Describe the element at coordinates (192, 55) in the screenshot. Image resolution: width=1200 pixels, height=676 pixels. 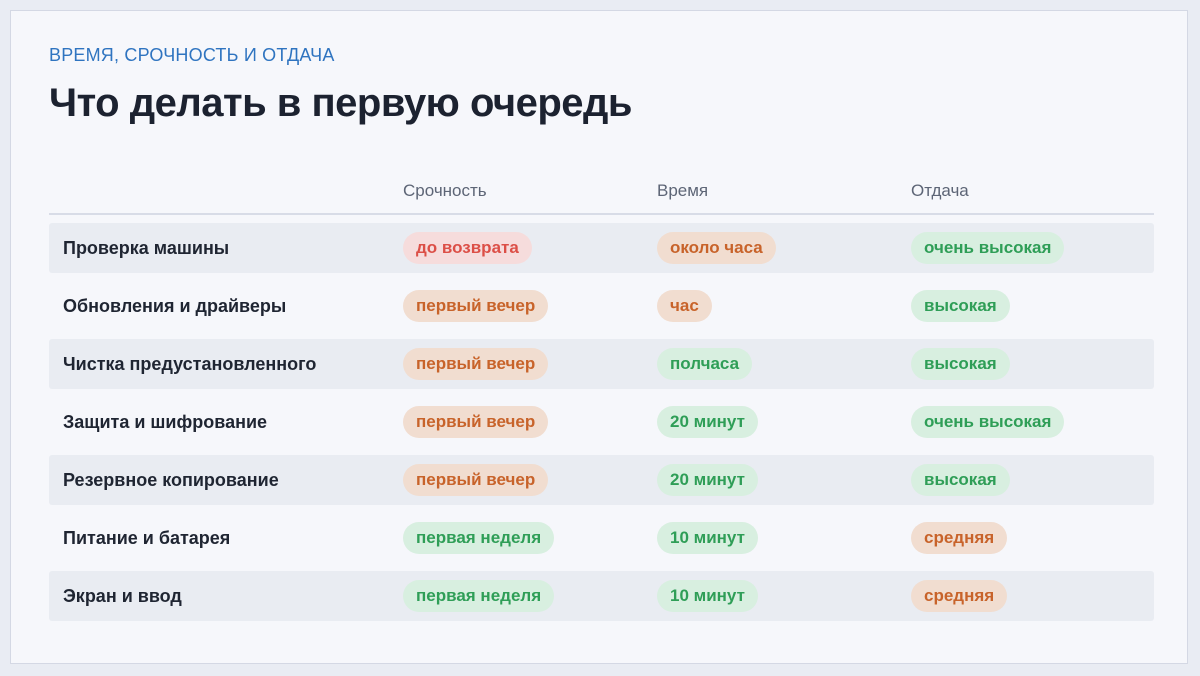
I see `section-eyebrow: ВРЕМЯ, СРОЧНОСТЬ И ОТДАЧА` at that location.